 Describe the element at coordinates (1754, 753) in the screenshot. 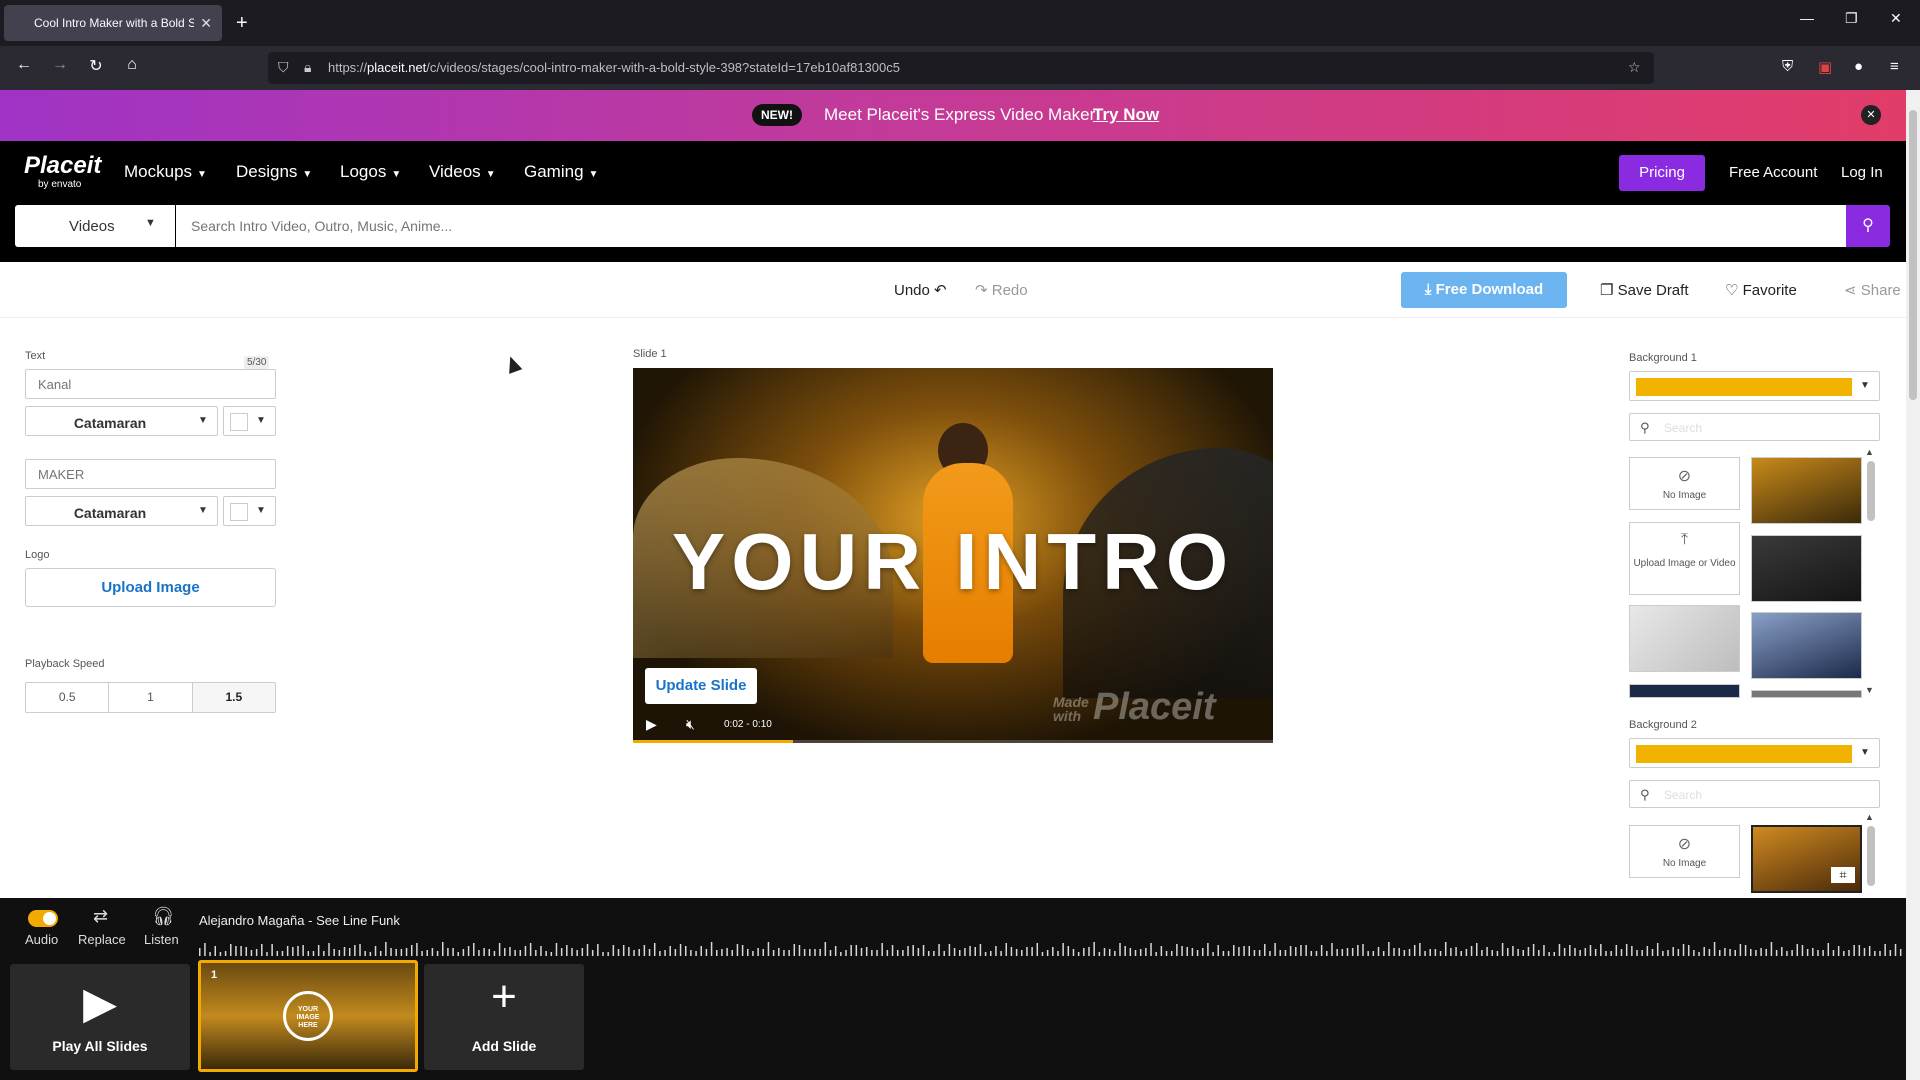

I see `background-2-color-select: ▼` at that location.